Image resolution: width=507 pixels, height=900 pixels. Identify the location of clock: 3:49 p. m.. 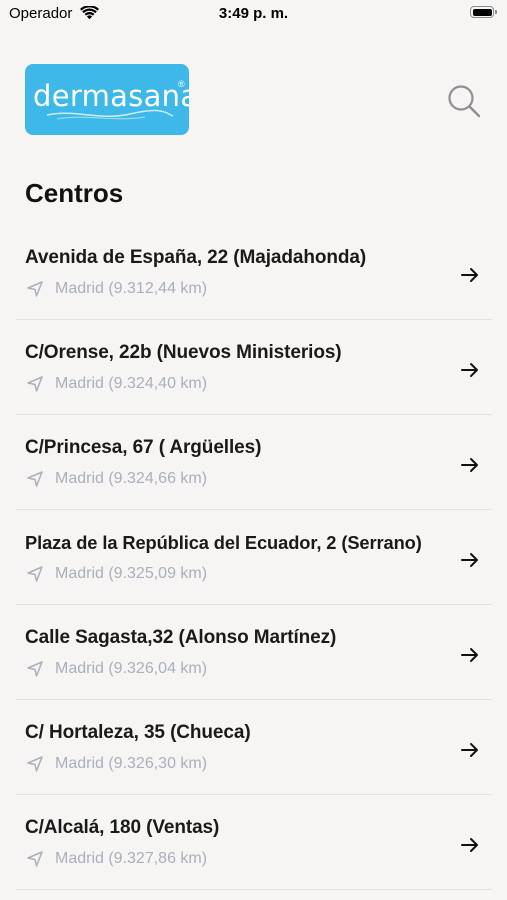
(253, 13).